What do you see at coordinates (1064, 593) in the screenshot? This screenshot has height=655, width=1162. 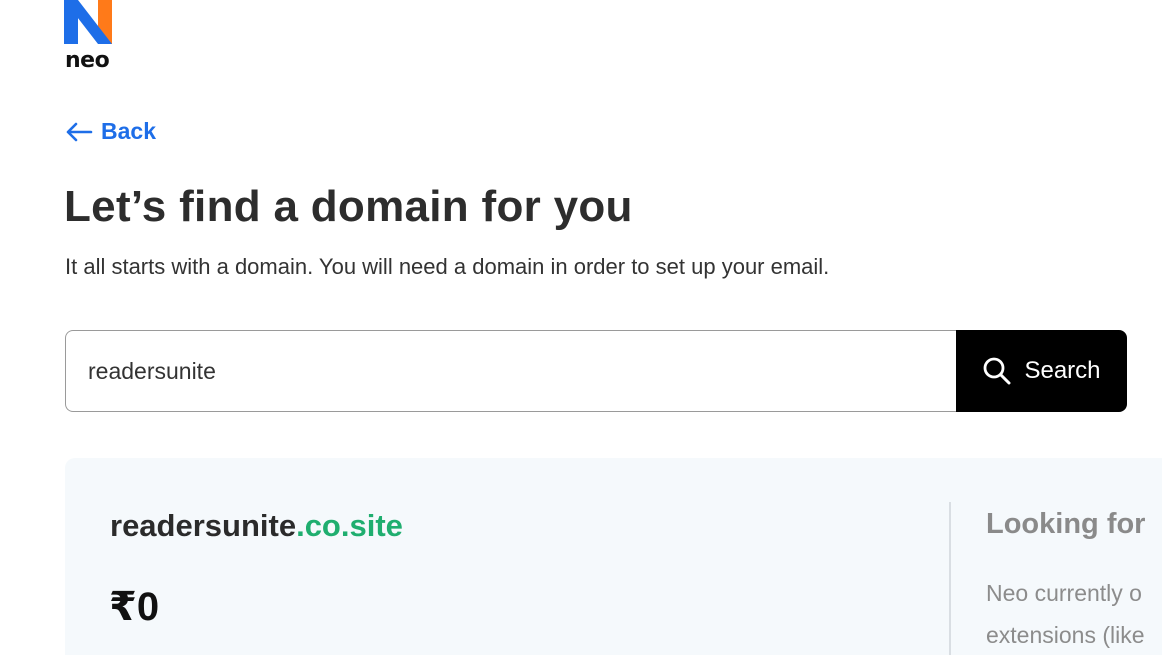 I see `side-text-line: Neo currently o` at bounding box center [1064, 593].